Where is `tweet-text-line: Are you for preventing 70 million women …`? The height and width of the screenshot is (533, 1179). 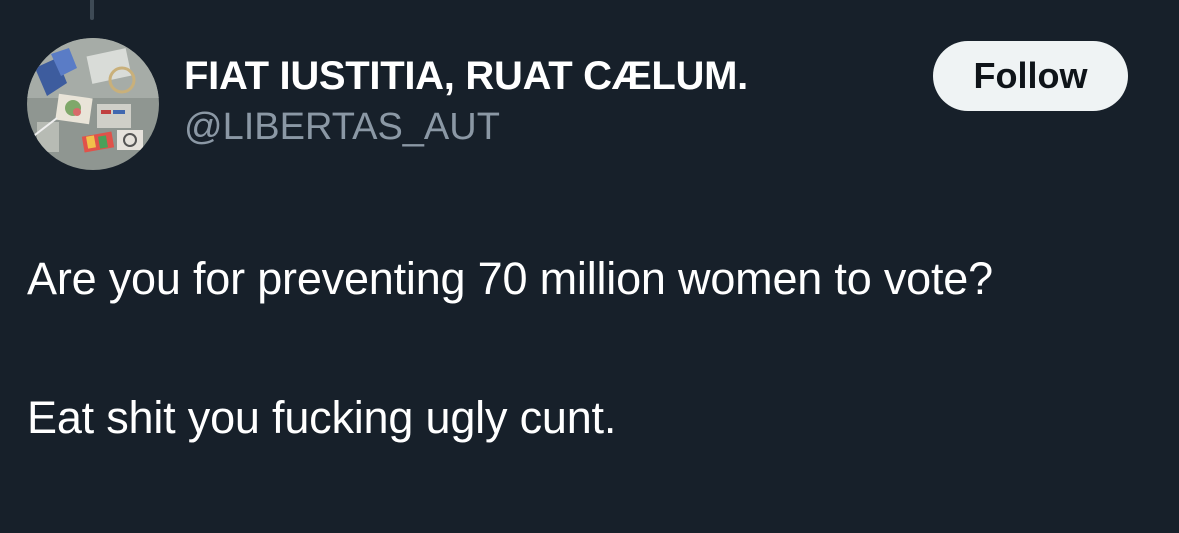 tweet-text-line: Are you for preventing 70 million women … is located at coordinates (510, 278).